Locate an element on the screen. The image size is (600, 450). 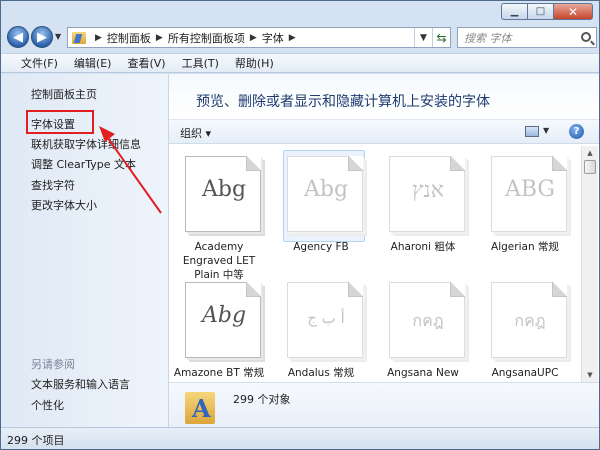
menu-tools: 工具(T) is located at coordinates (200, 63).